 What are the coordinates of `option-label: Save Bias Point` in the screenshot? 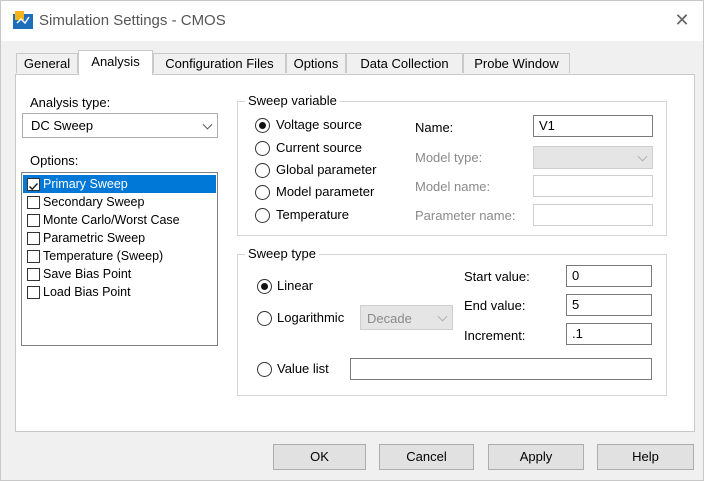 It's located at (87, 274).